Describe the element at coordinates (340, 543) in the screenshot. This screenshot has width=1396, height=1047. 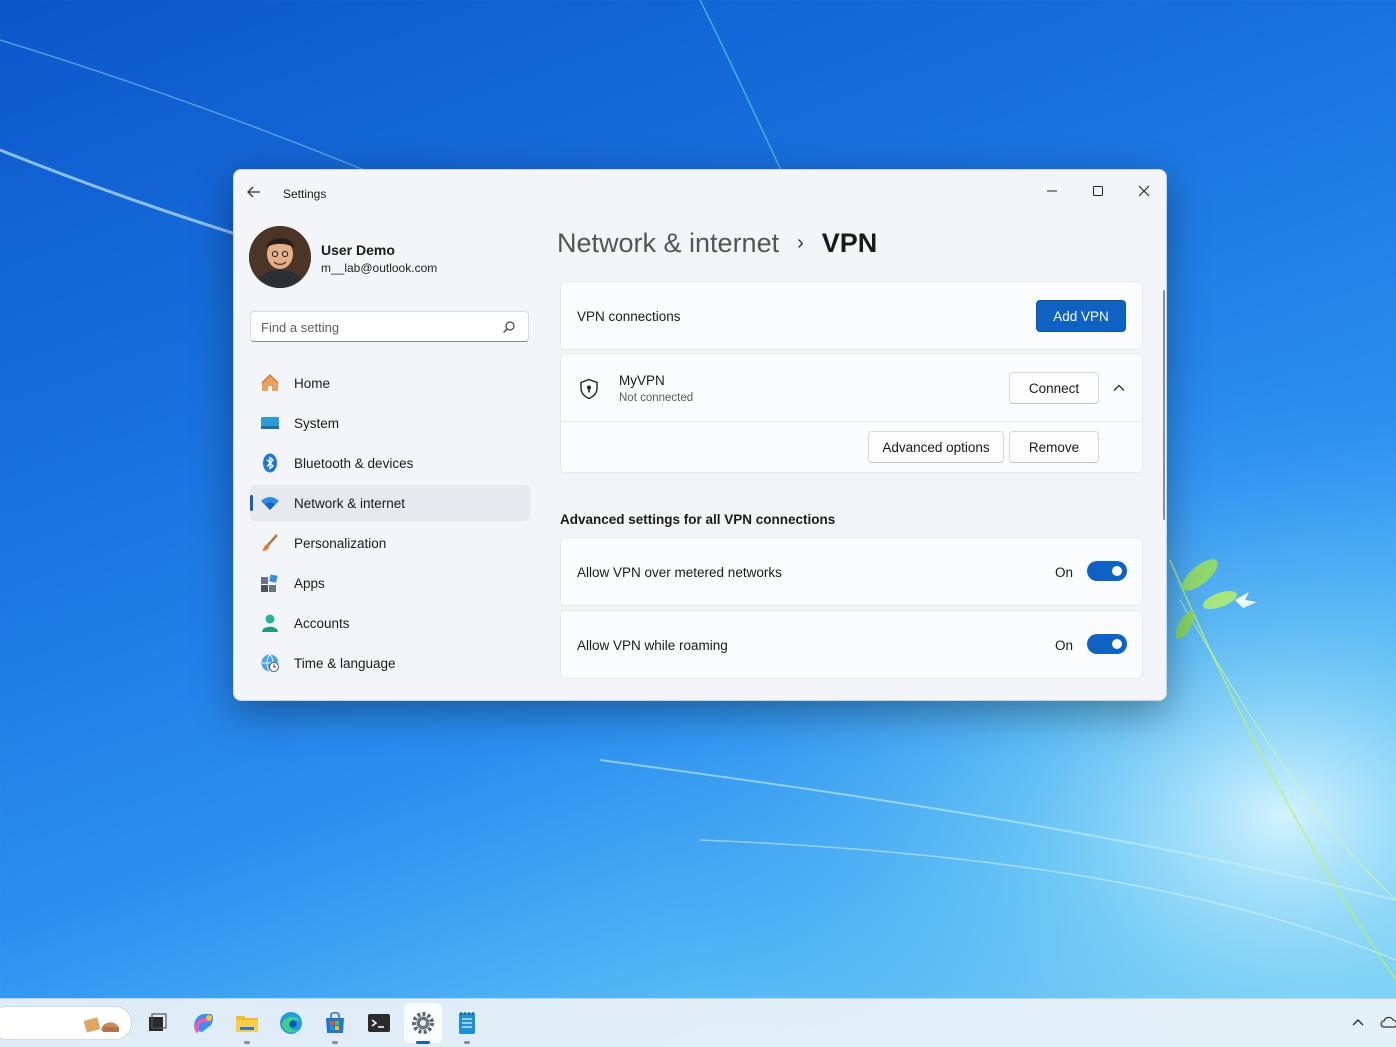
I see `sidebar-item-label: Personalization` at that location.